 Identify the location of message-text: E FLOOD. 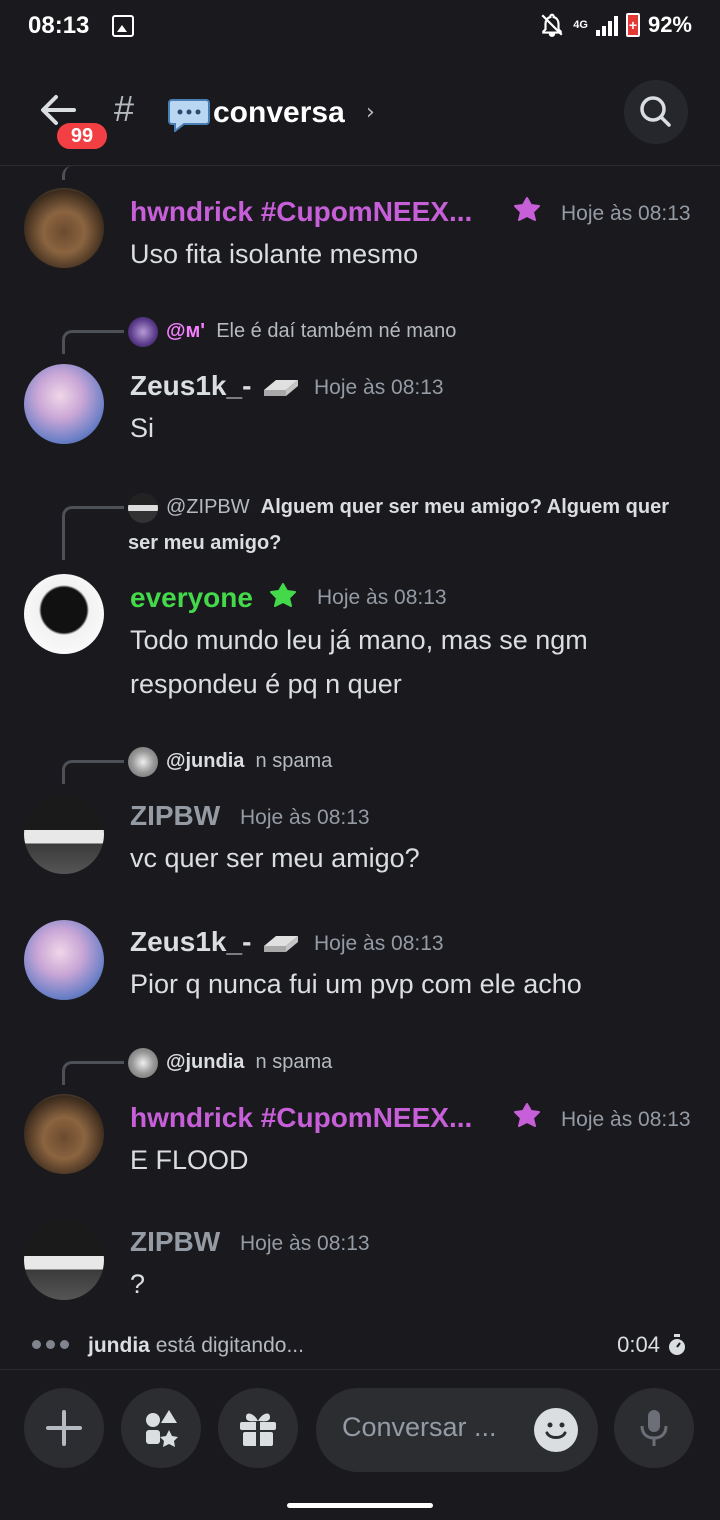
(189, 1160).